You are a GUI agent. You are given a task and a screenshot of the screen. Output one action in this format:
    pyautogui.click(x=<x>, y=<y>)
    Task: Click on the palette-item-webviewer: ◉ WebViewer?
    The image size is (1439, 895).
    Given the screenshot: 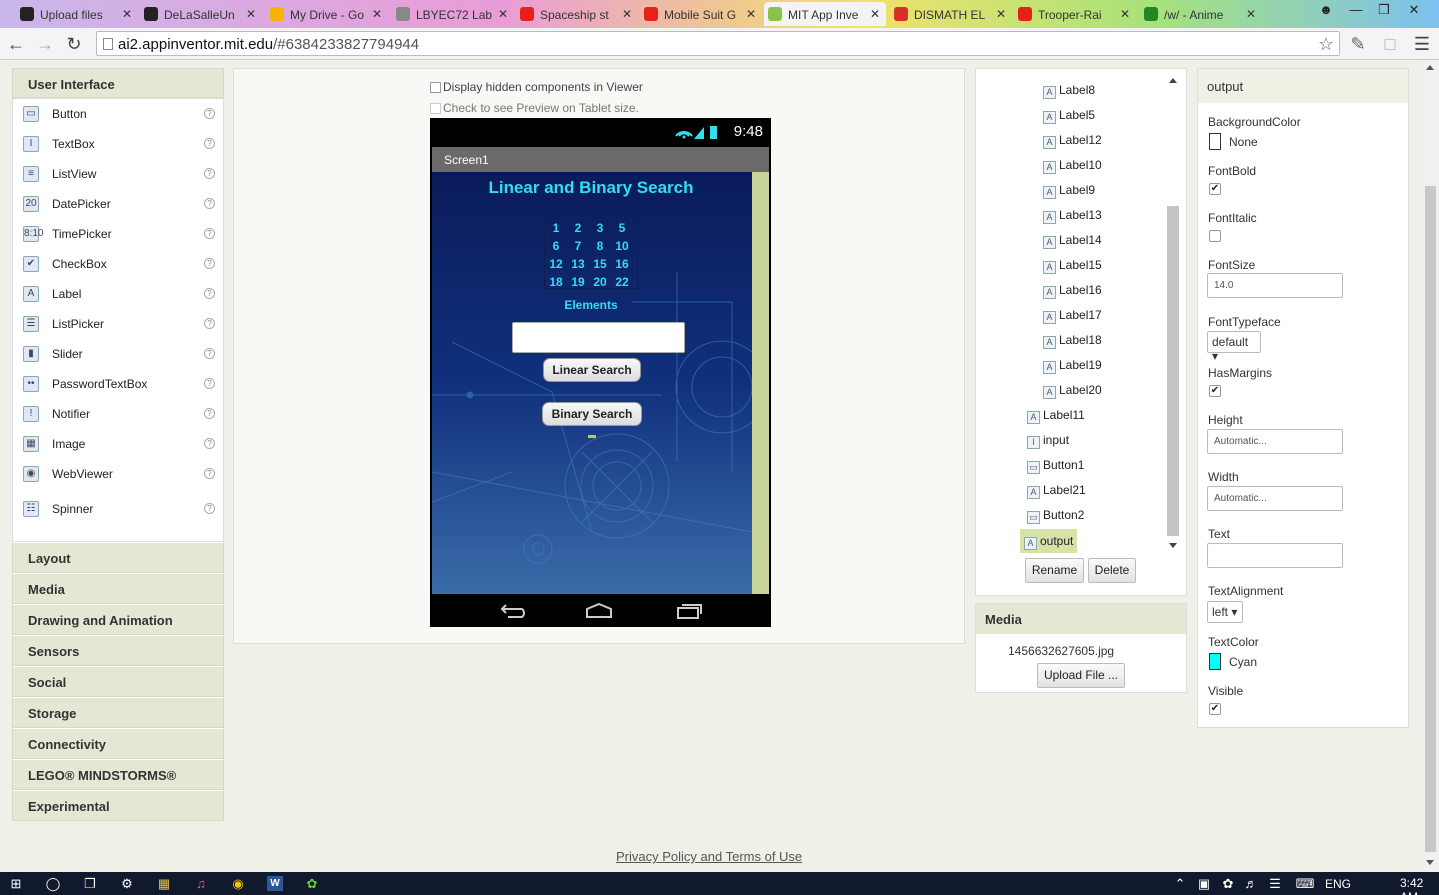 What is the action you would take?
    pyautogui.click(x=118, y=475)
    